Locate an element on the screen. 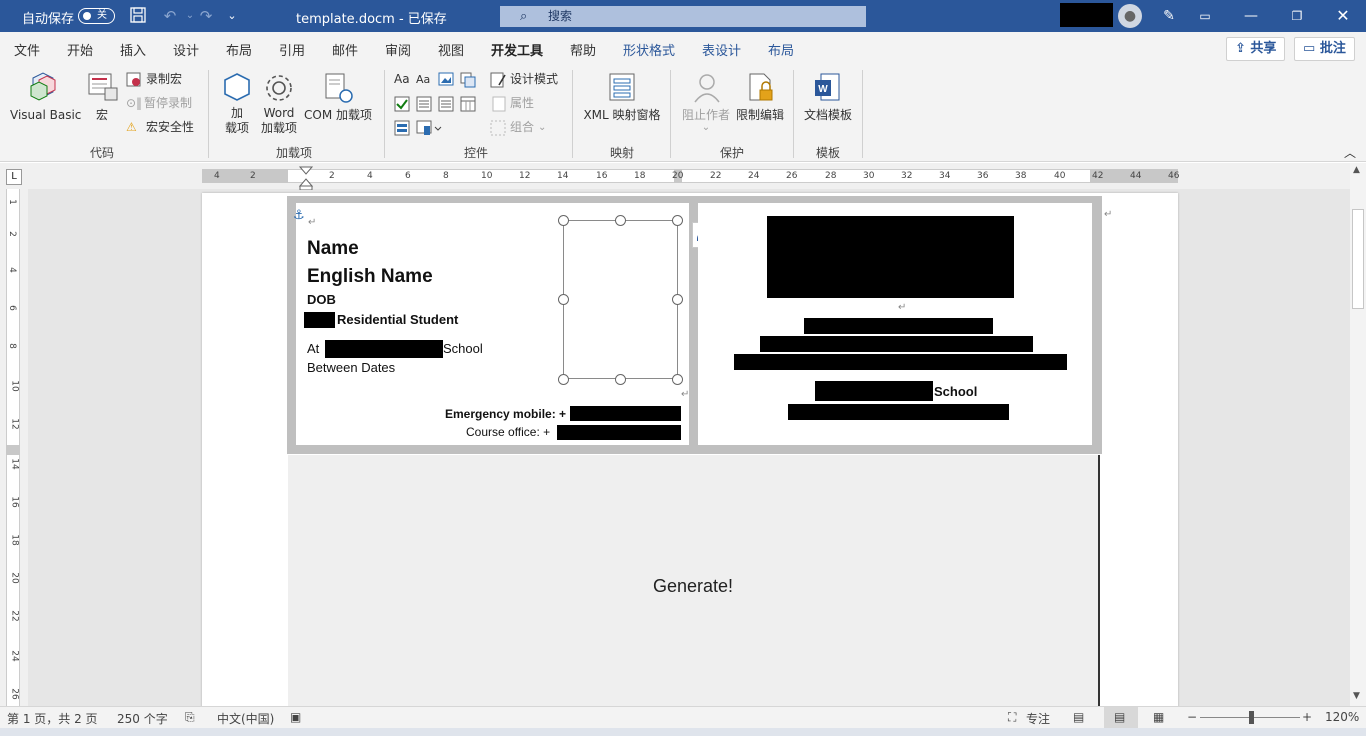 The image size is (1366, 736). web-layout-icon: ▦ is located at coordinates (1158, 717).